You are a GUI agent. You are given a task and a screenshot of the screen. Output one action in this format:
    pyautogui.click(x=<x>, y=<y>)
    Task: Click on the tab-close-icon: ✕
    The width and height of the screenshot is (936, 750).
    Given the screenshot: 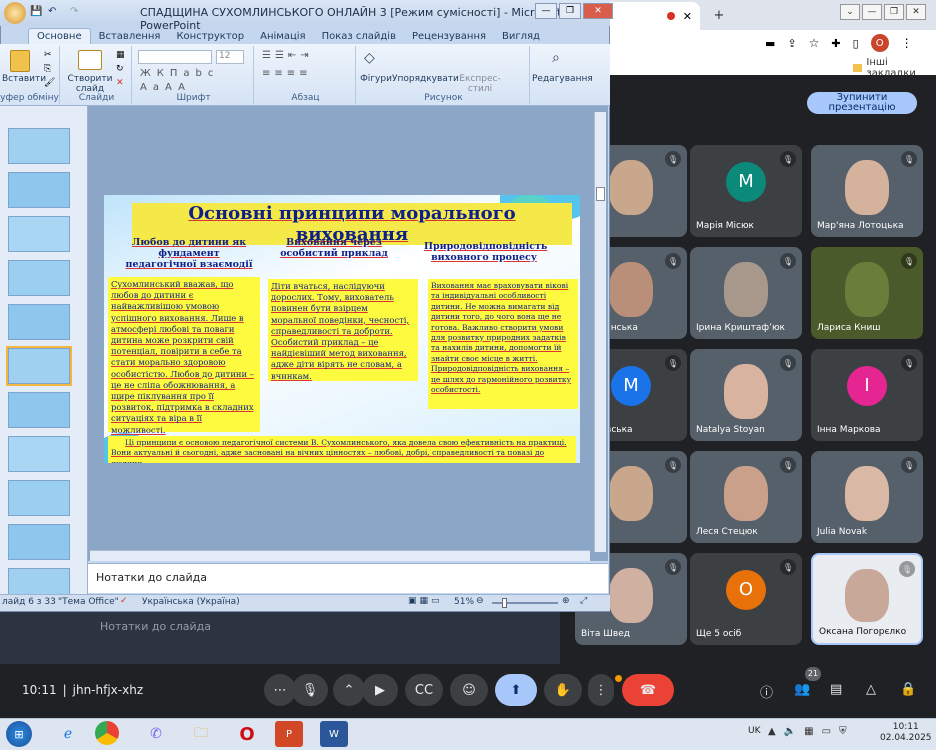 What is the action you would take?
    pyautogui.click(x=687, y=16)
    